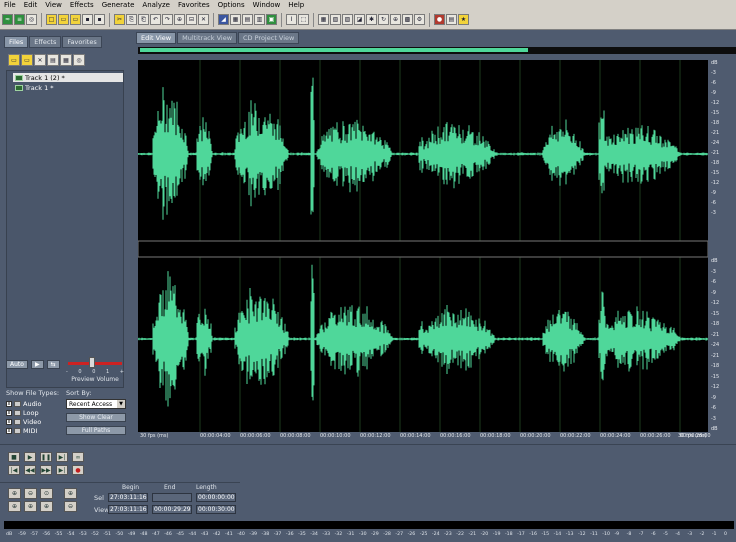 This screenshot has width=736, height=542. I want to click on undo-icon: ↶, so click(155, 19).